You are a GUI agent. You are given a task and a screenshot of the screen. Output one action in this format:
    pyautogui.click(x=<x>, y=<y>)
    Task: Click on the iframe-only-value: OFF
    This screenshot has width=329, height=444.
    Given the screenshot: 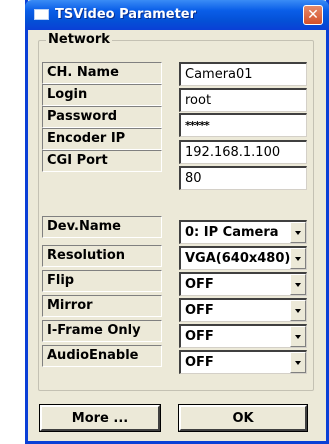 What is the action you would take?
    pyautogui.click(x=199, y=336)
    